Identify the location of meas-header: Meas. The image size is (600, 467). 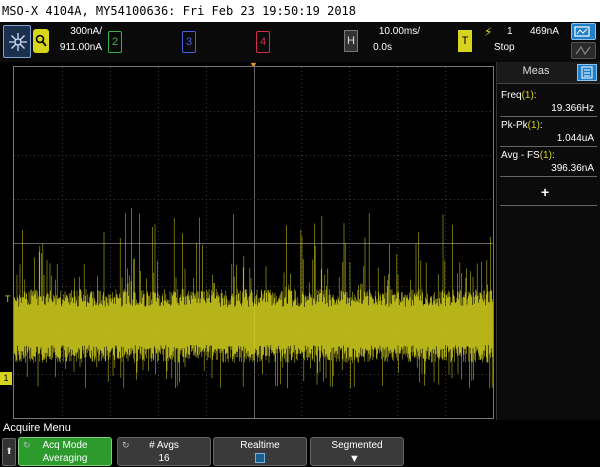
(548, 73).